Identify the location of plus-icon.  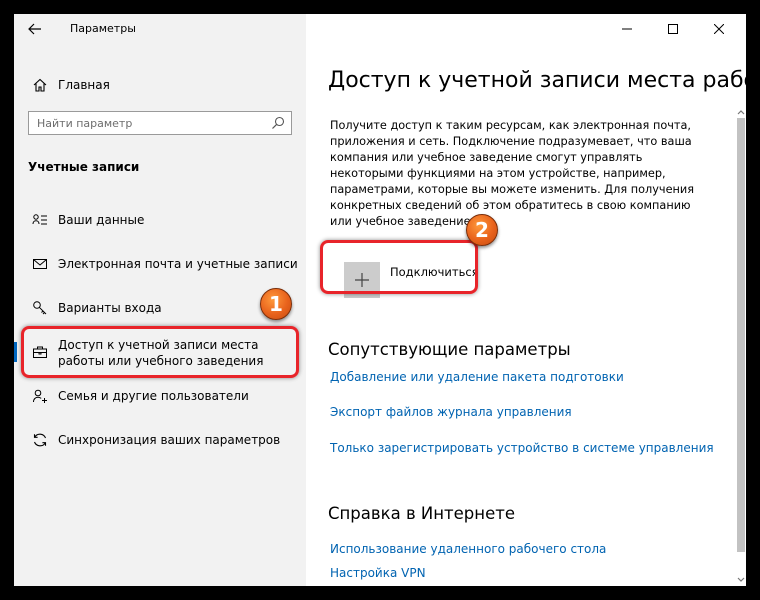
(362, 280).